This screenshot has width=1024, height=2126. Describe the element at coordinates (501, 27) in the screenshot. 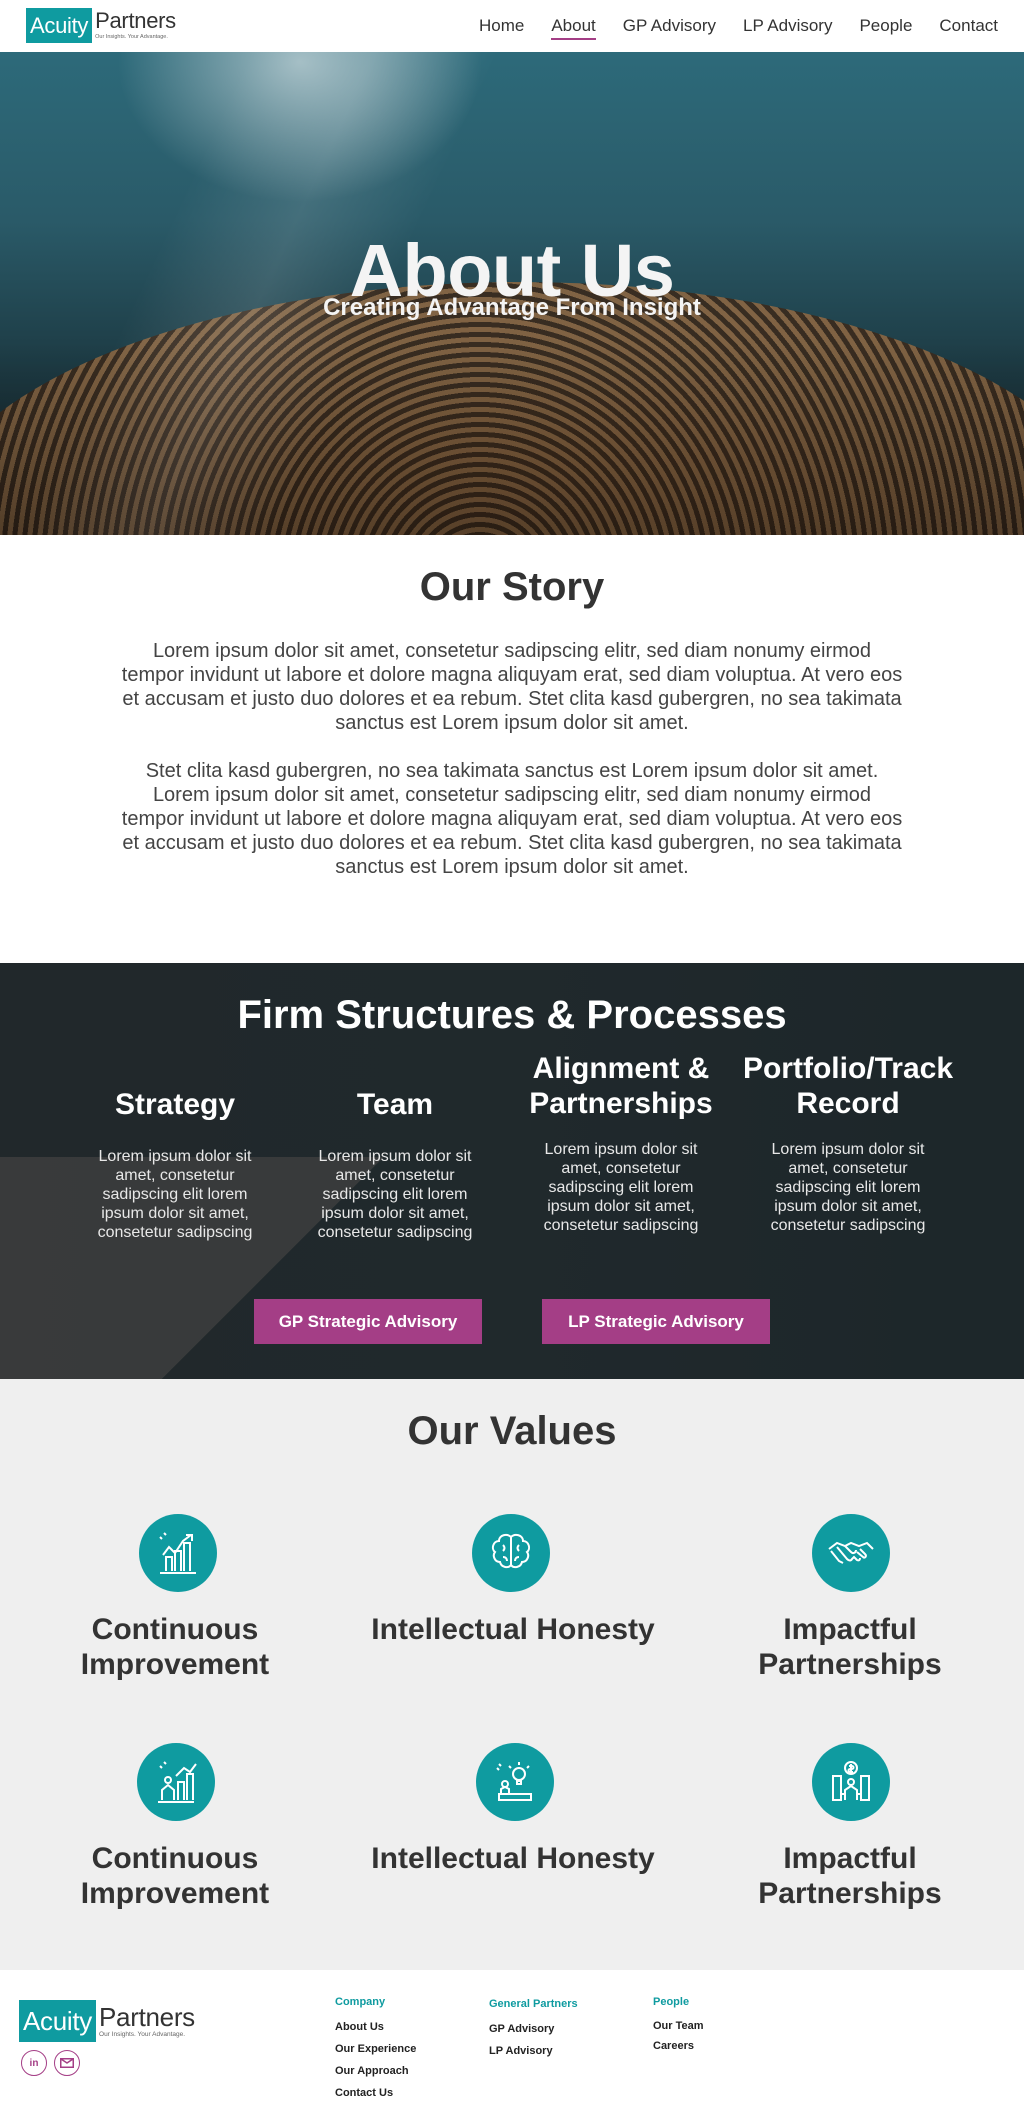

I see `nav-home: Home` at that location.